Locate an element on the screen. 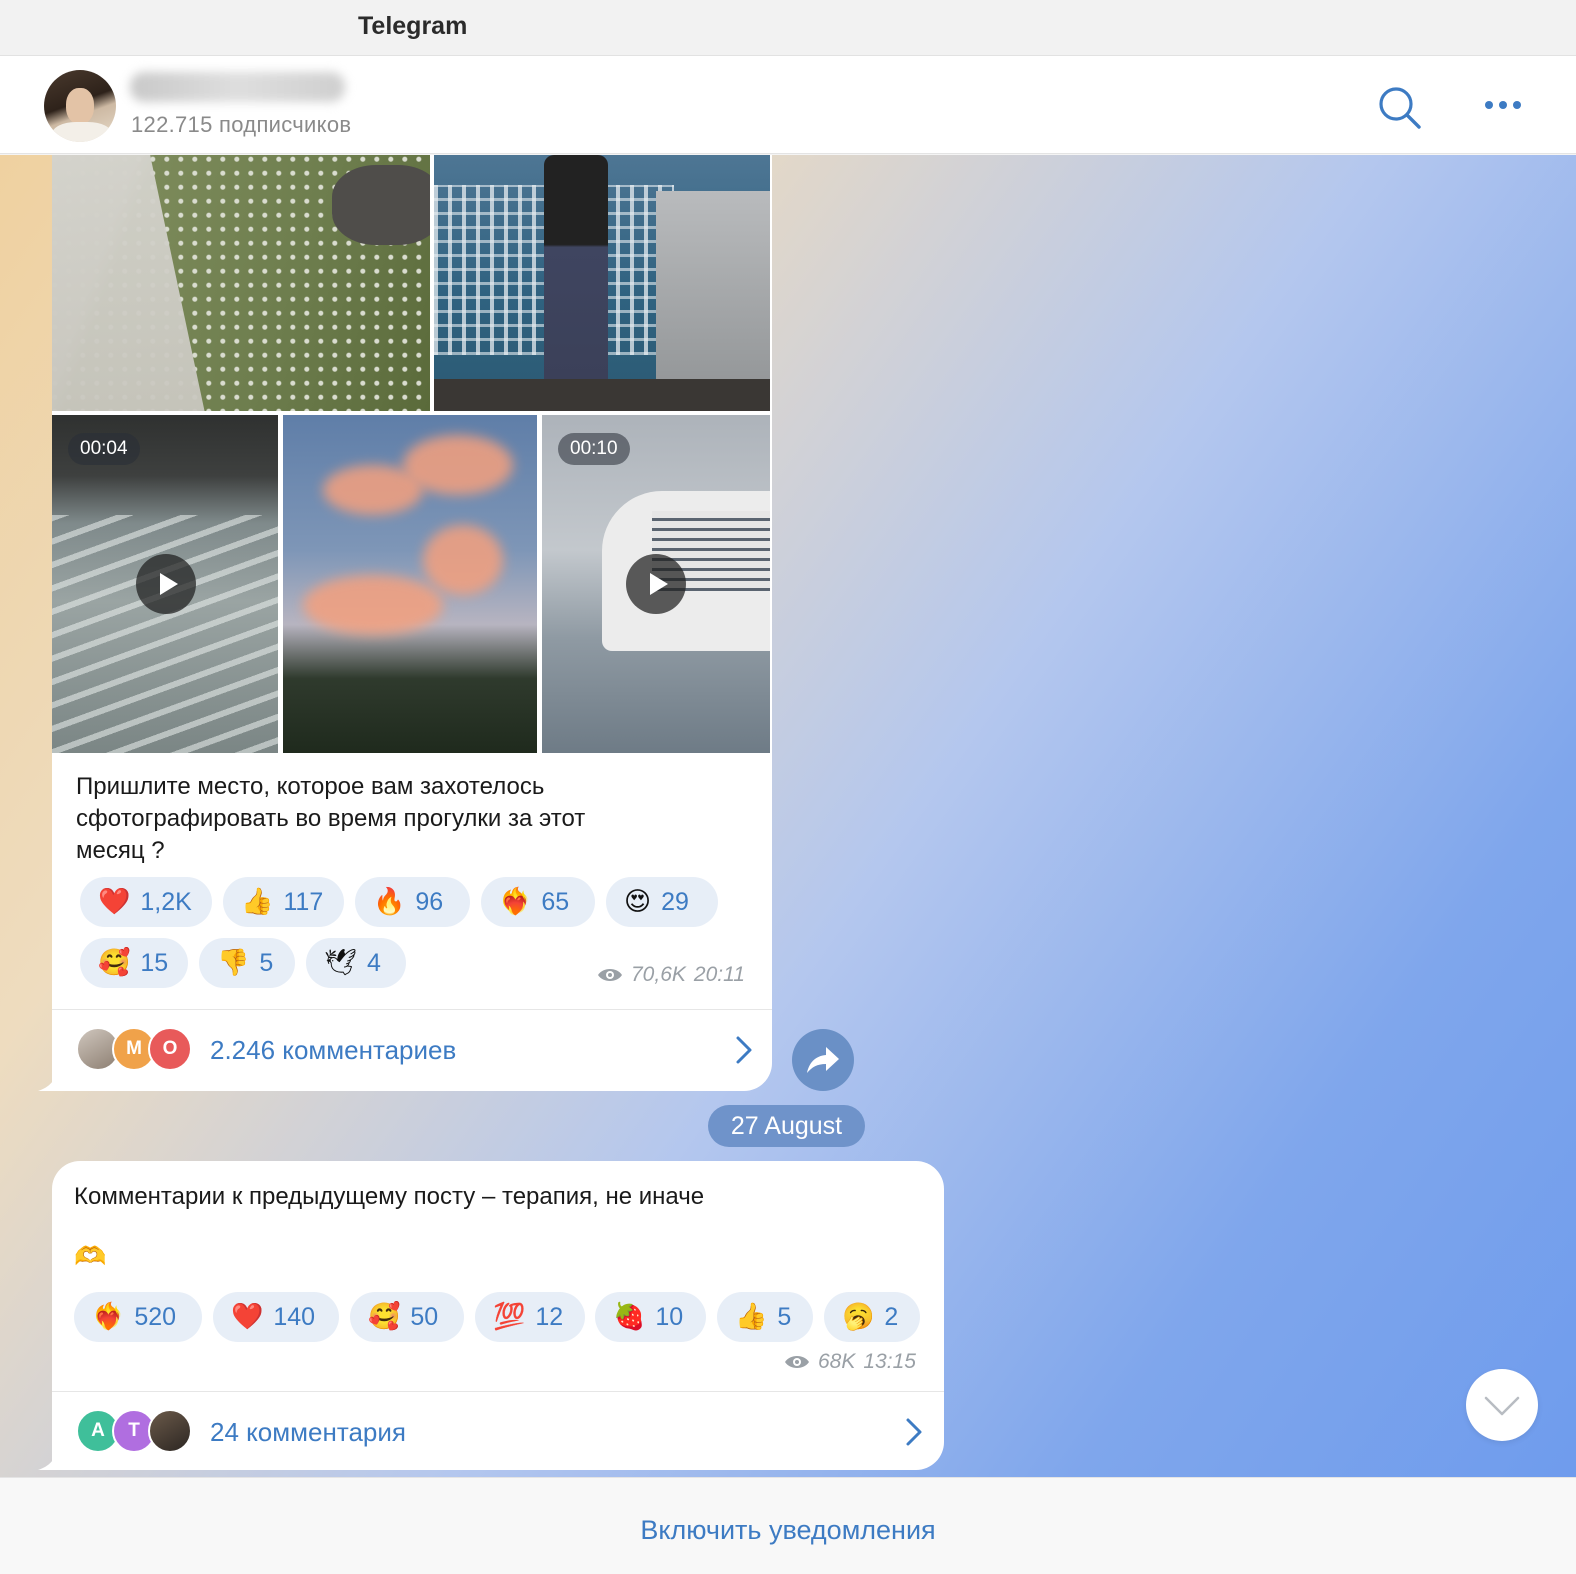 This screenshot has height=1574, width=1576. media-video: 00:10 is located at coordinates (656, 584).